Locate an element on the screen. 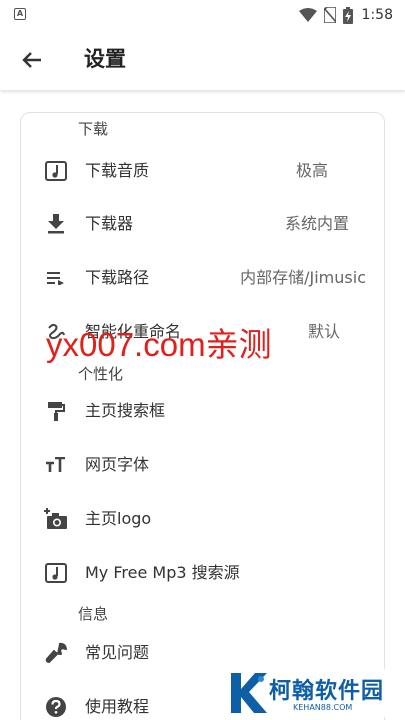 Image resolution: width=405 pixels, height=720 pixels. wrench-icon is located at coordinates (56, 653).